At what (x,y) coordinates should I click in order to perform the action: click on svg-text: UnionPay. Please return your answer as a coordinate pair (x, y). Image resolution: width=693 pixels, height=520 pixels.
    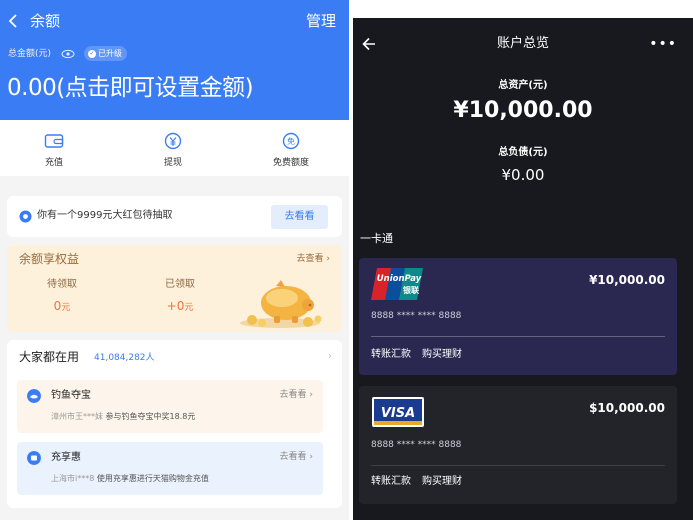
    Looking at the image, I should click on (399, 279).